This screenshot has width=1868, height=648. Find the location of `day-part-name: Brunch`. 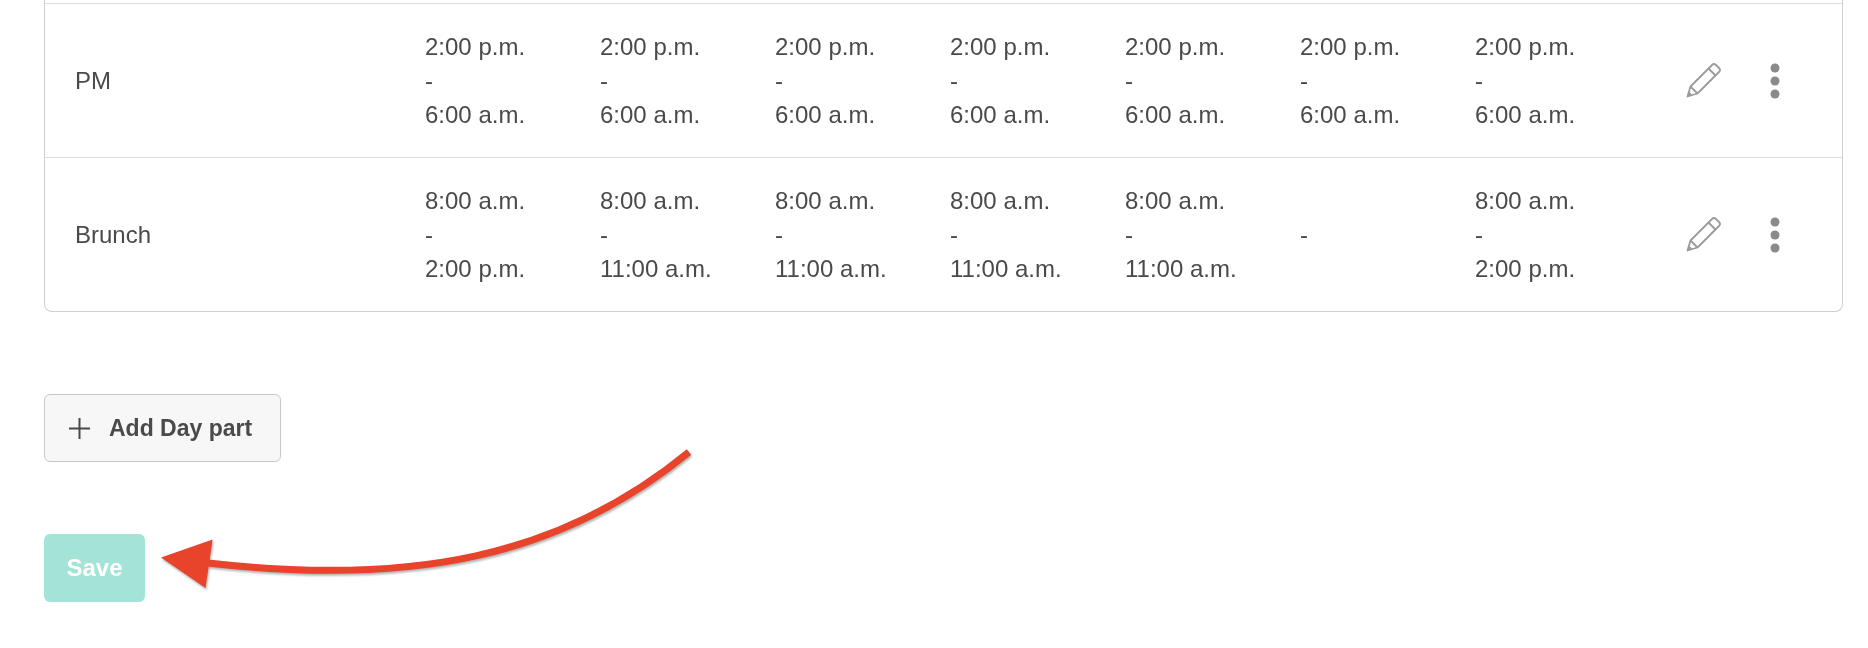

day-part-name: Brunch is located at coordinates (113, 234).